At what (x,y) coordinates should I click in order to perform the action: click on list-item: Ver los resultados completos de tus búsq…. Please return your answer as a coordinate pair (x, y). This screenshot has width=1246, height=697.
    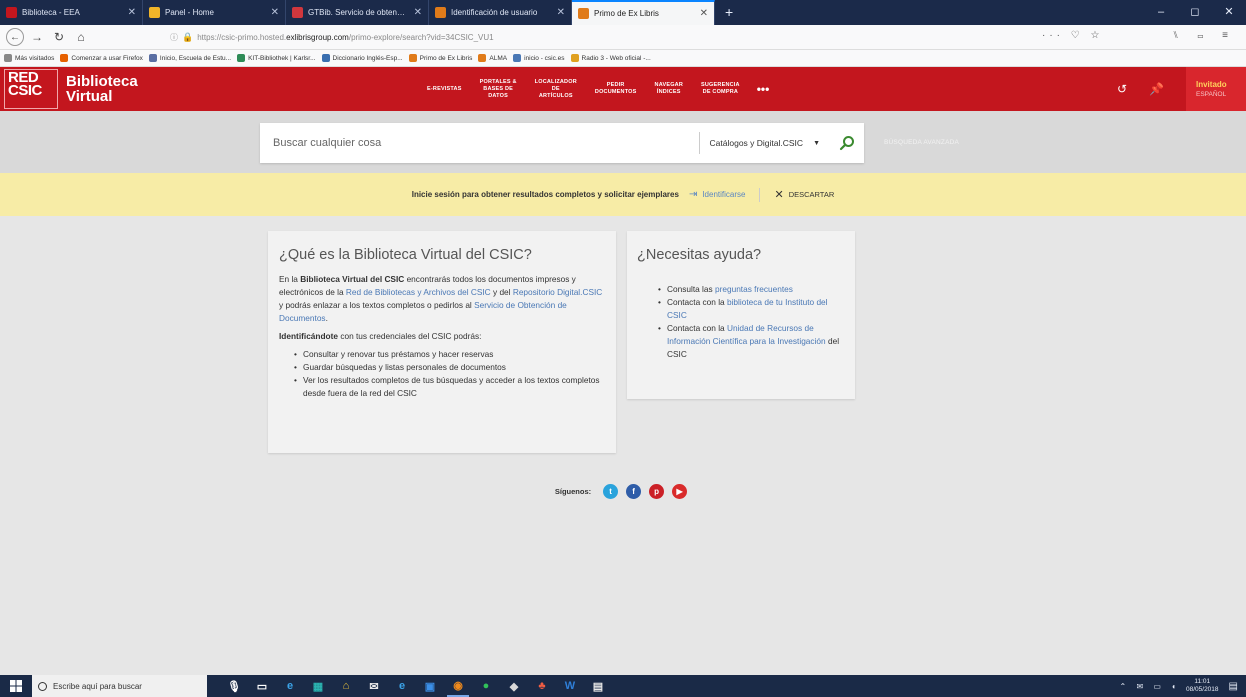
    Looking at the image, I should click on (449, 387).